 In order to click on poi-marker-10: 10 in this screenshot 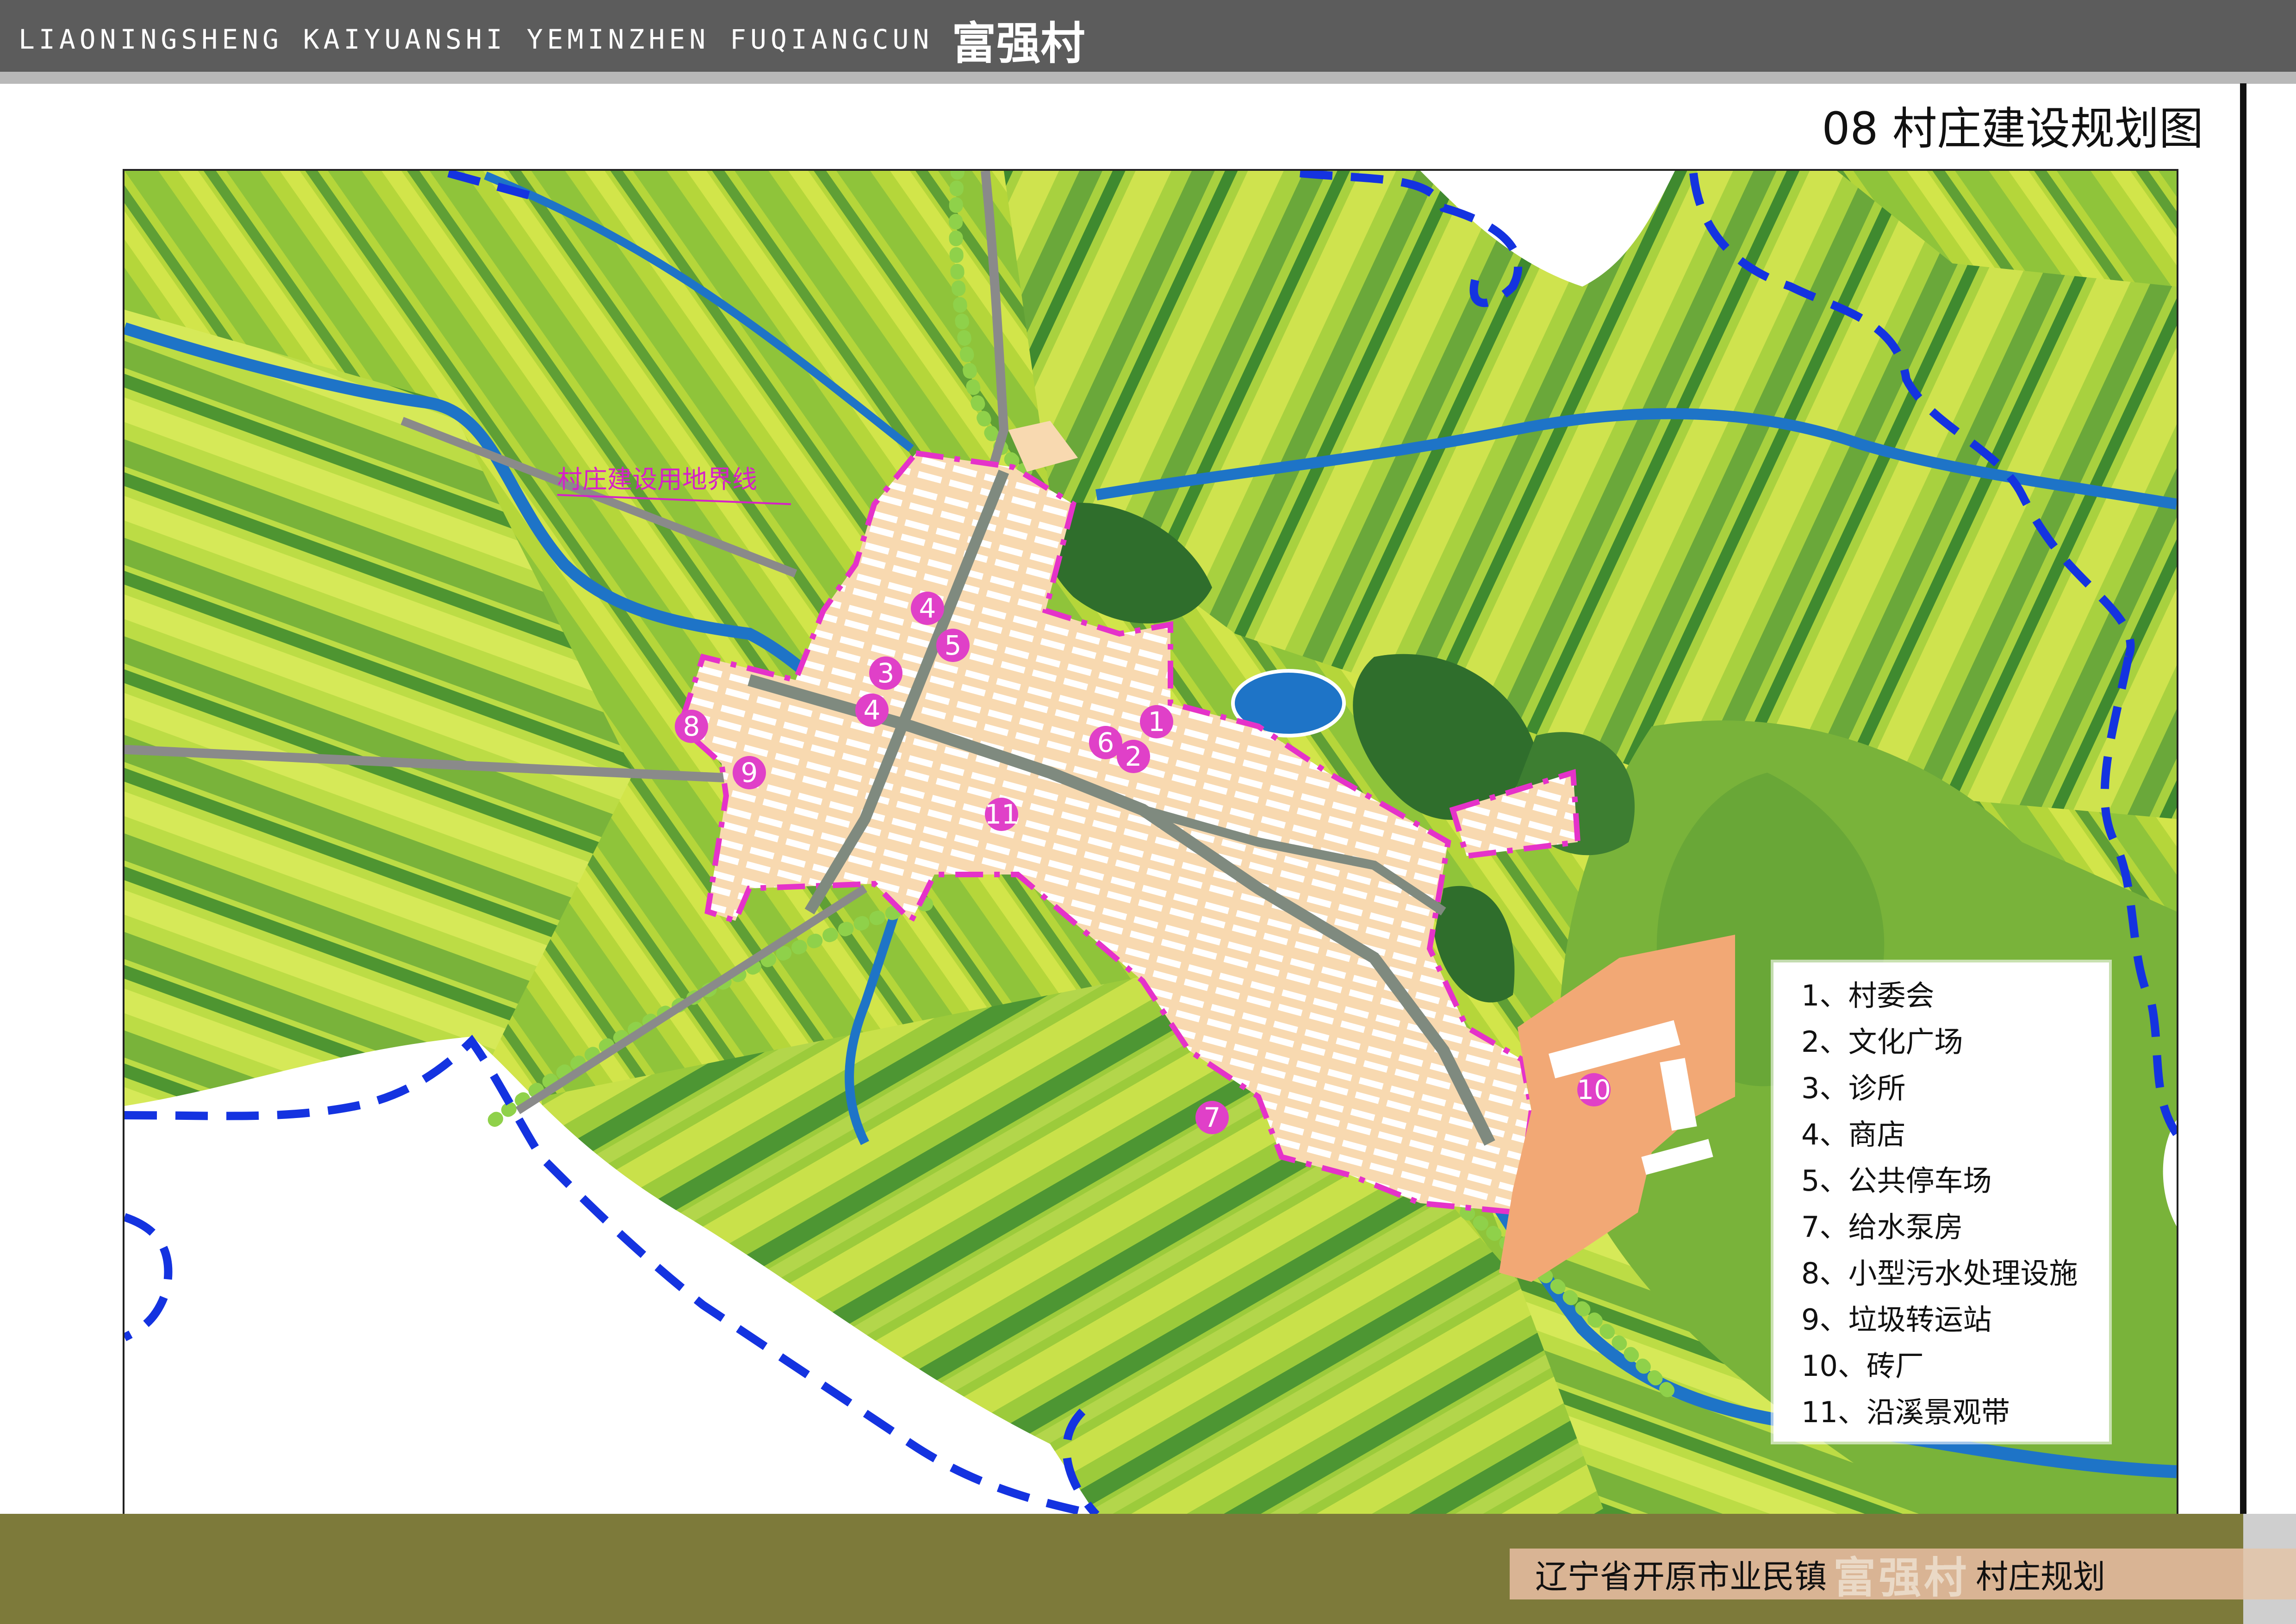, I will do `click(1594, 1089)`.